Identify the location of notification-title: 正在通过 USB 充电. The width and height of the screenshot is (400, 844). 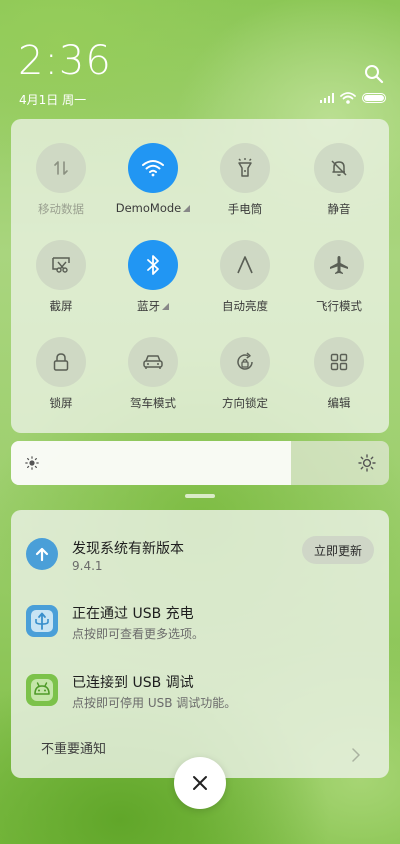
(133, 614).